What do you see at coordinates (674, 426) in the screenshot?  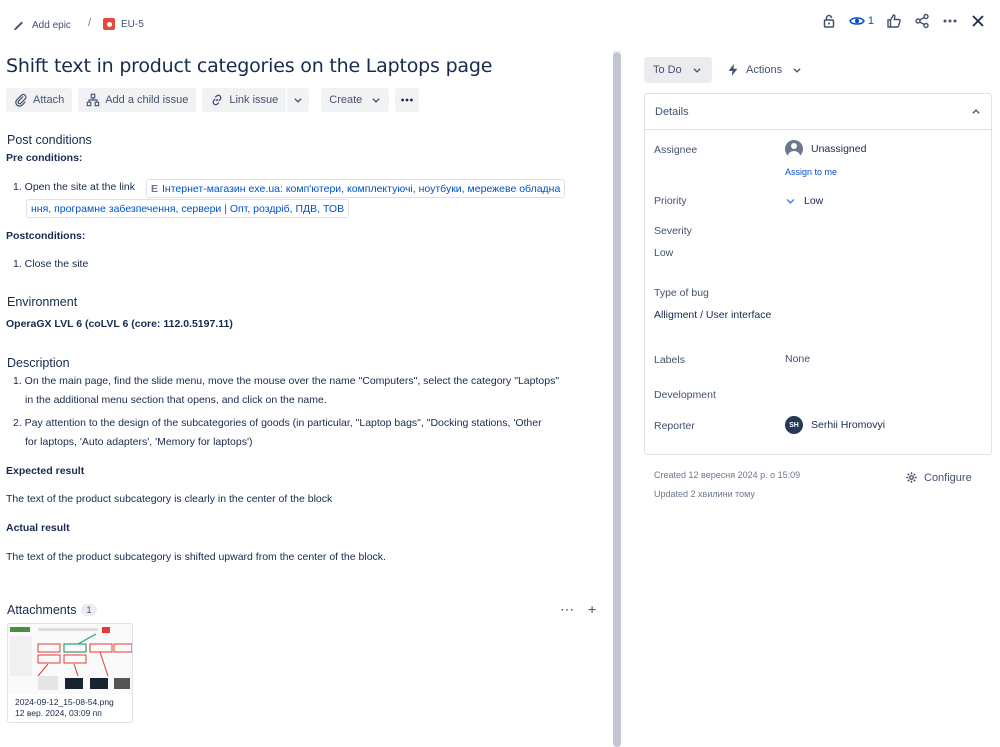 I see `reporter-label: Reporter` at bounding box center [674, 426].